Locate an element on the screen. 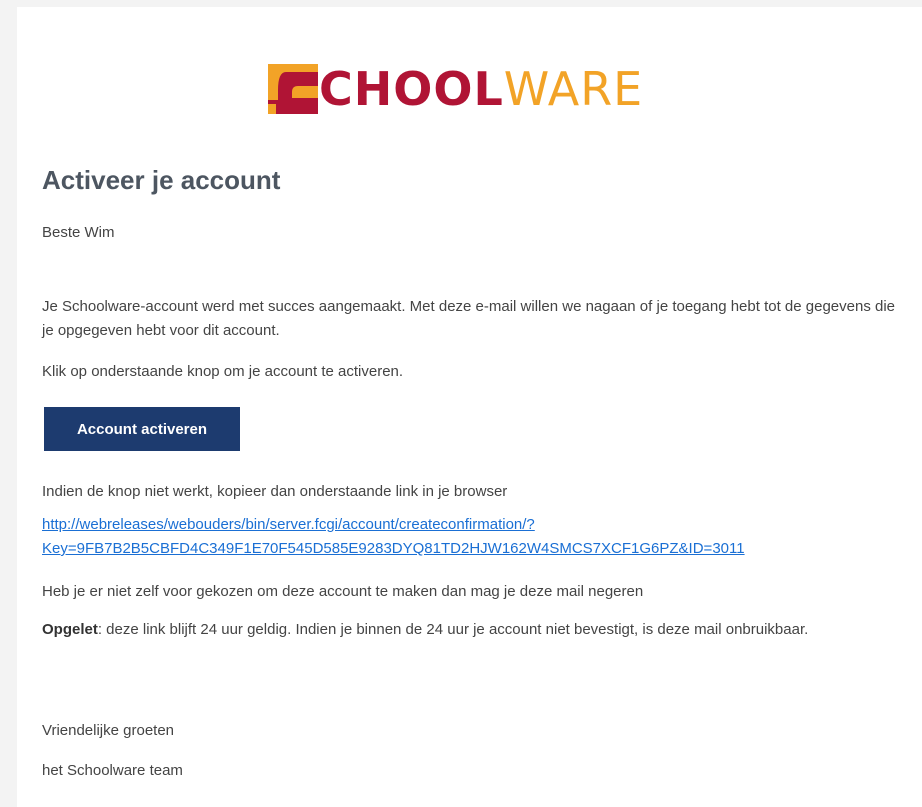  schoolware-s-mark-icon is located at coordinates (293, 89).